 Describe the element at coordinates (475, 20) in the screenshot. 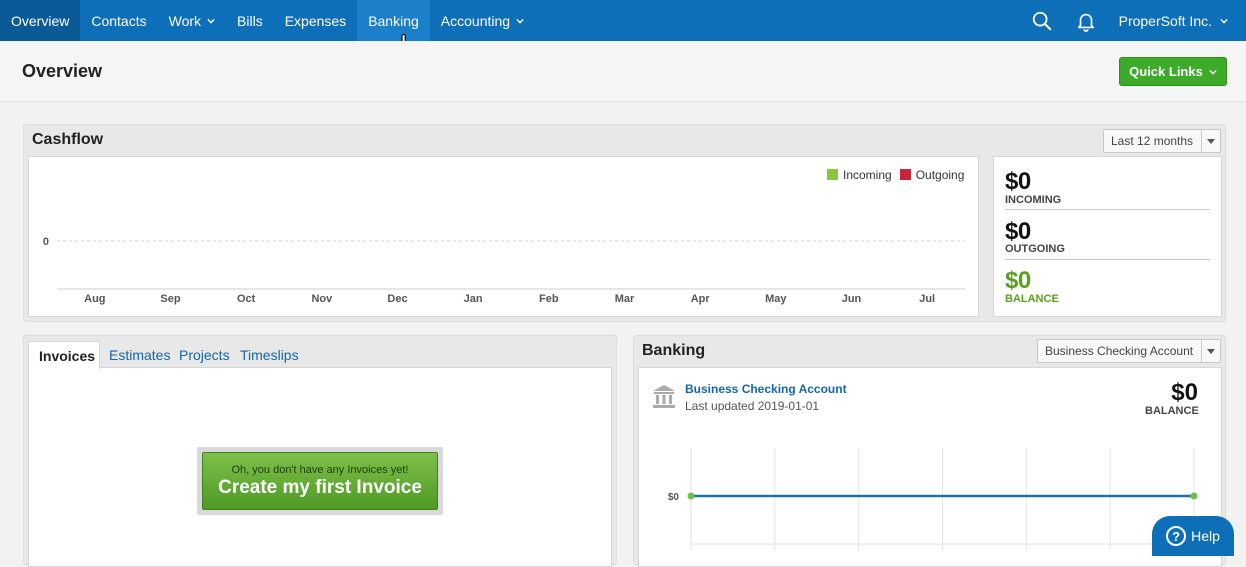

I see `nav-label: Accounting` at that location.